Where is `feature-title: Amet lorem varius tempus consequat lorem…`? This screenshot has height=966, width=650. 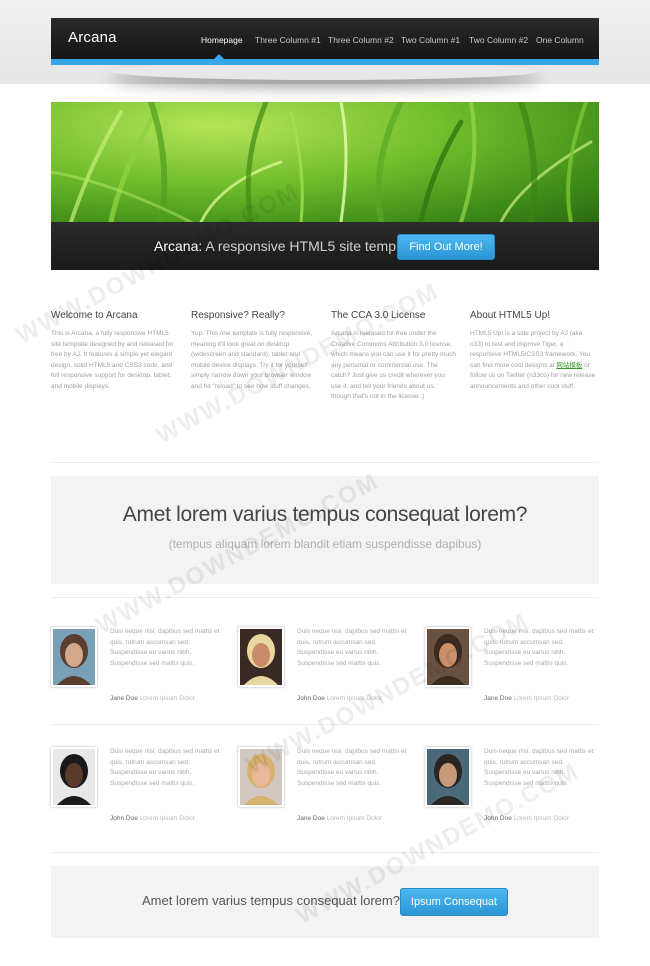 feature-title: Amet lorem varius tempus consequat lorem… is located at coordinates (325, 514).